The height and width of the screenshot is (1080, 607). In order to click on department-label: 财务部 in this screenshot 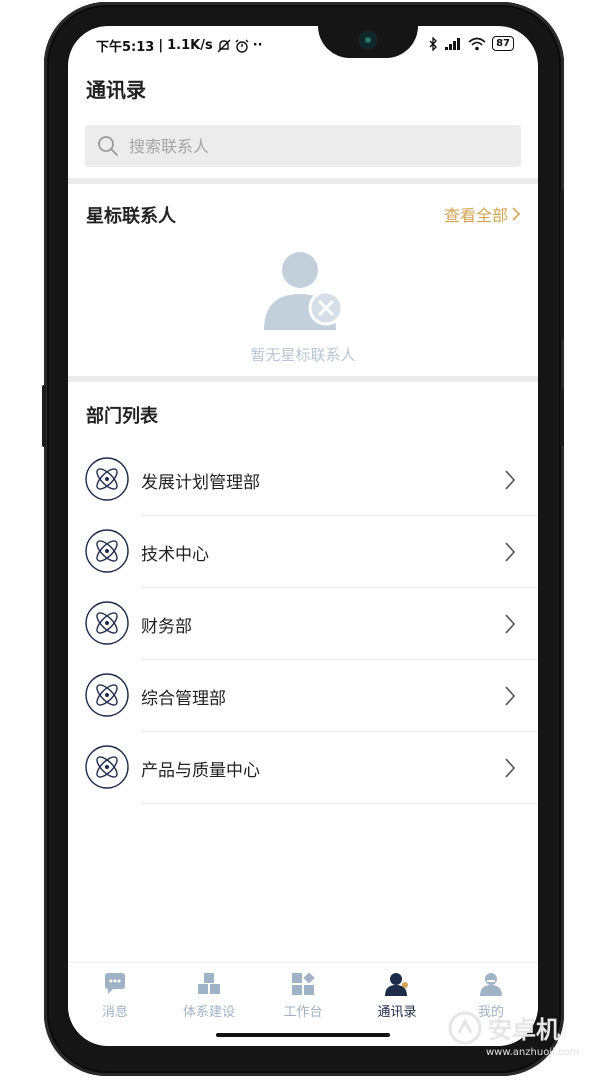, I will do `click(166, 627)`.